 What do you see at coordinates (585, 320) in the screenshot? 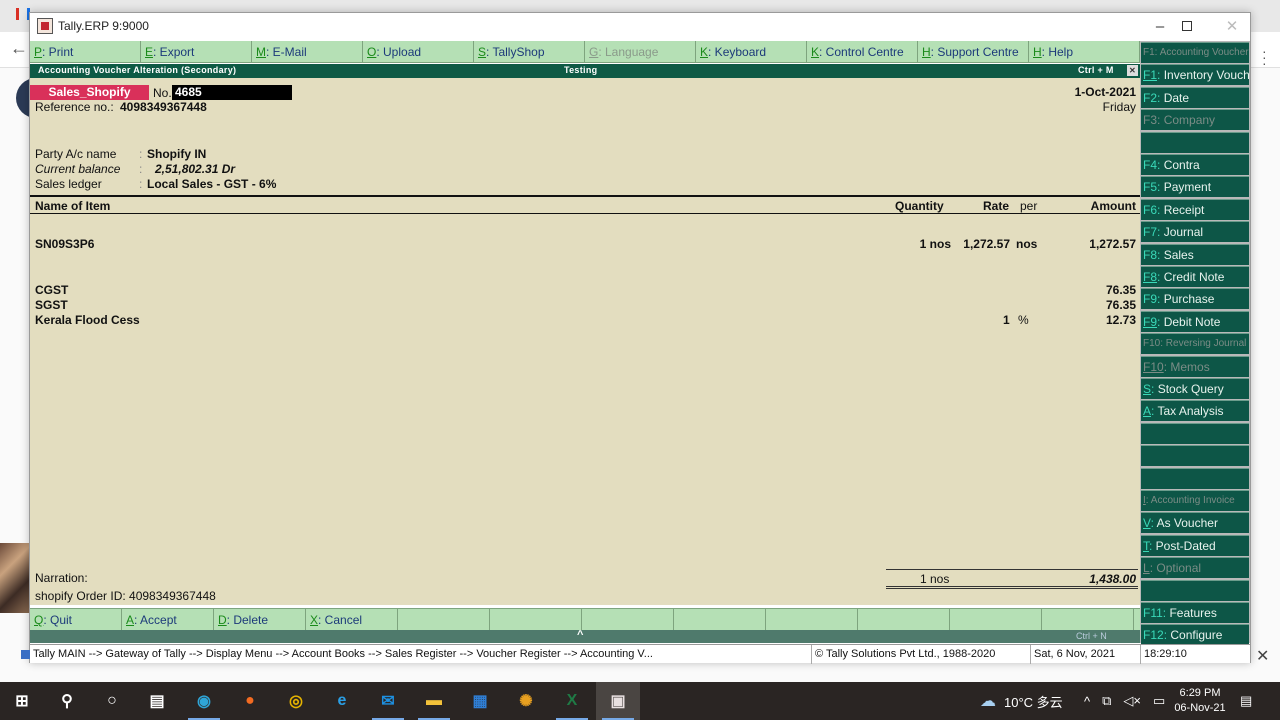
I see `tax-row: Kerala Flood Cess 1 % 12.73` at bounding box center [585, 320].